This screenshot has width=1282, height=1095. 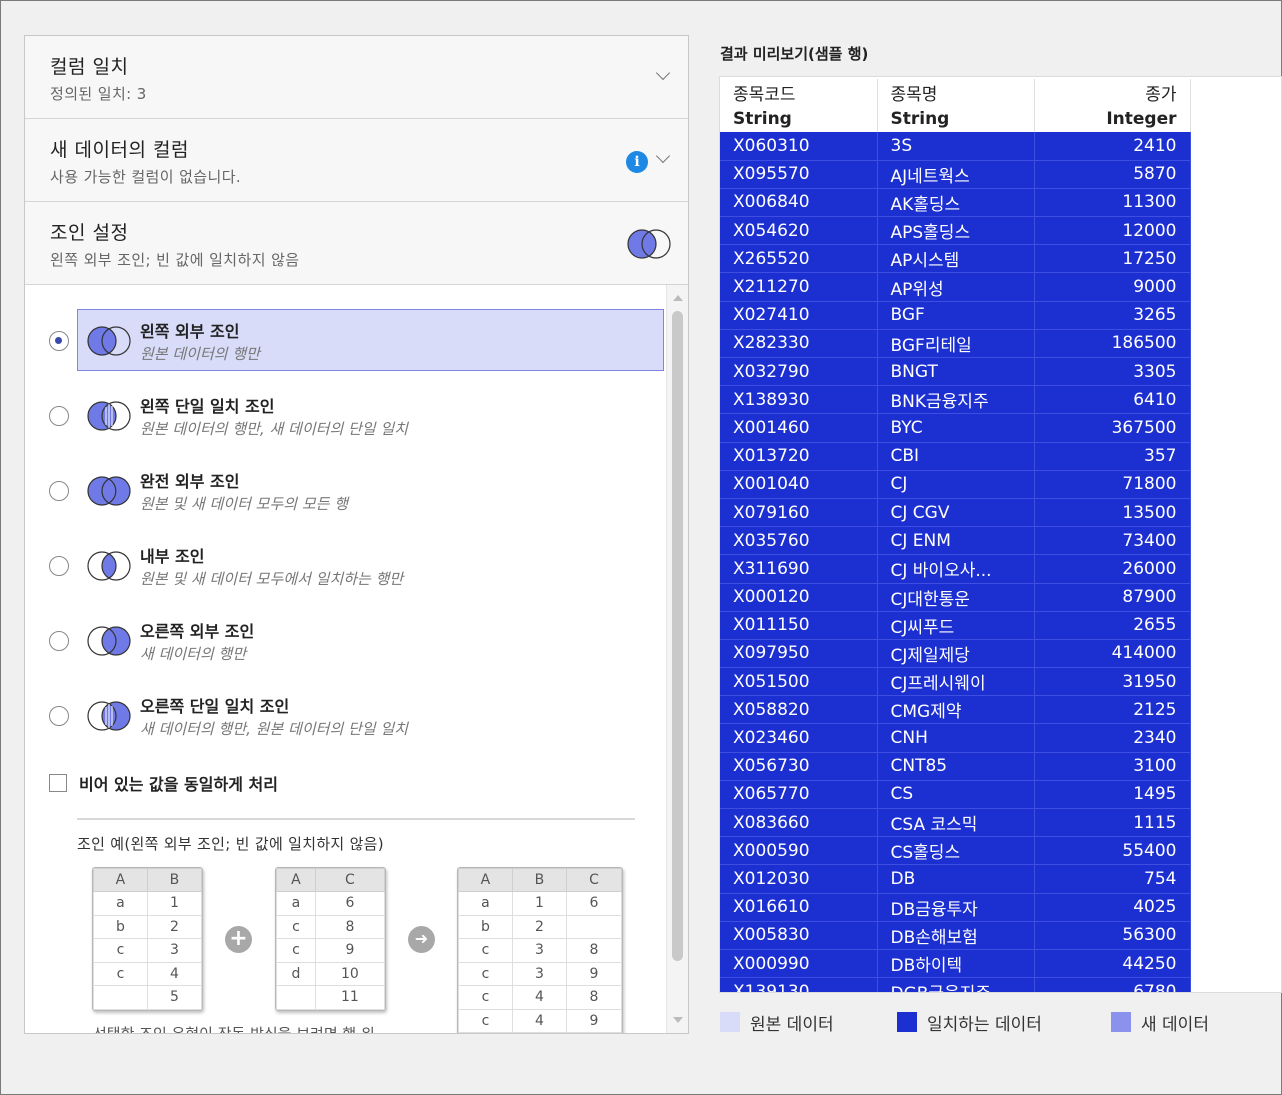 What do you see at coordinates (955, 541) in the screenshot?
I see `table-row: X035760 CJ ENM 73400` at bounding box center [955, 541].